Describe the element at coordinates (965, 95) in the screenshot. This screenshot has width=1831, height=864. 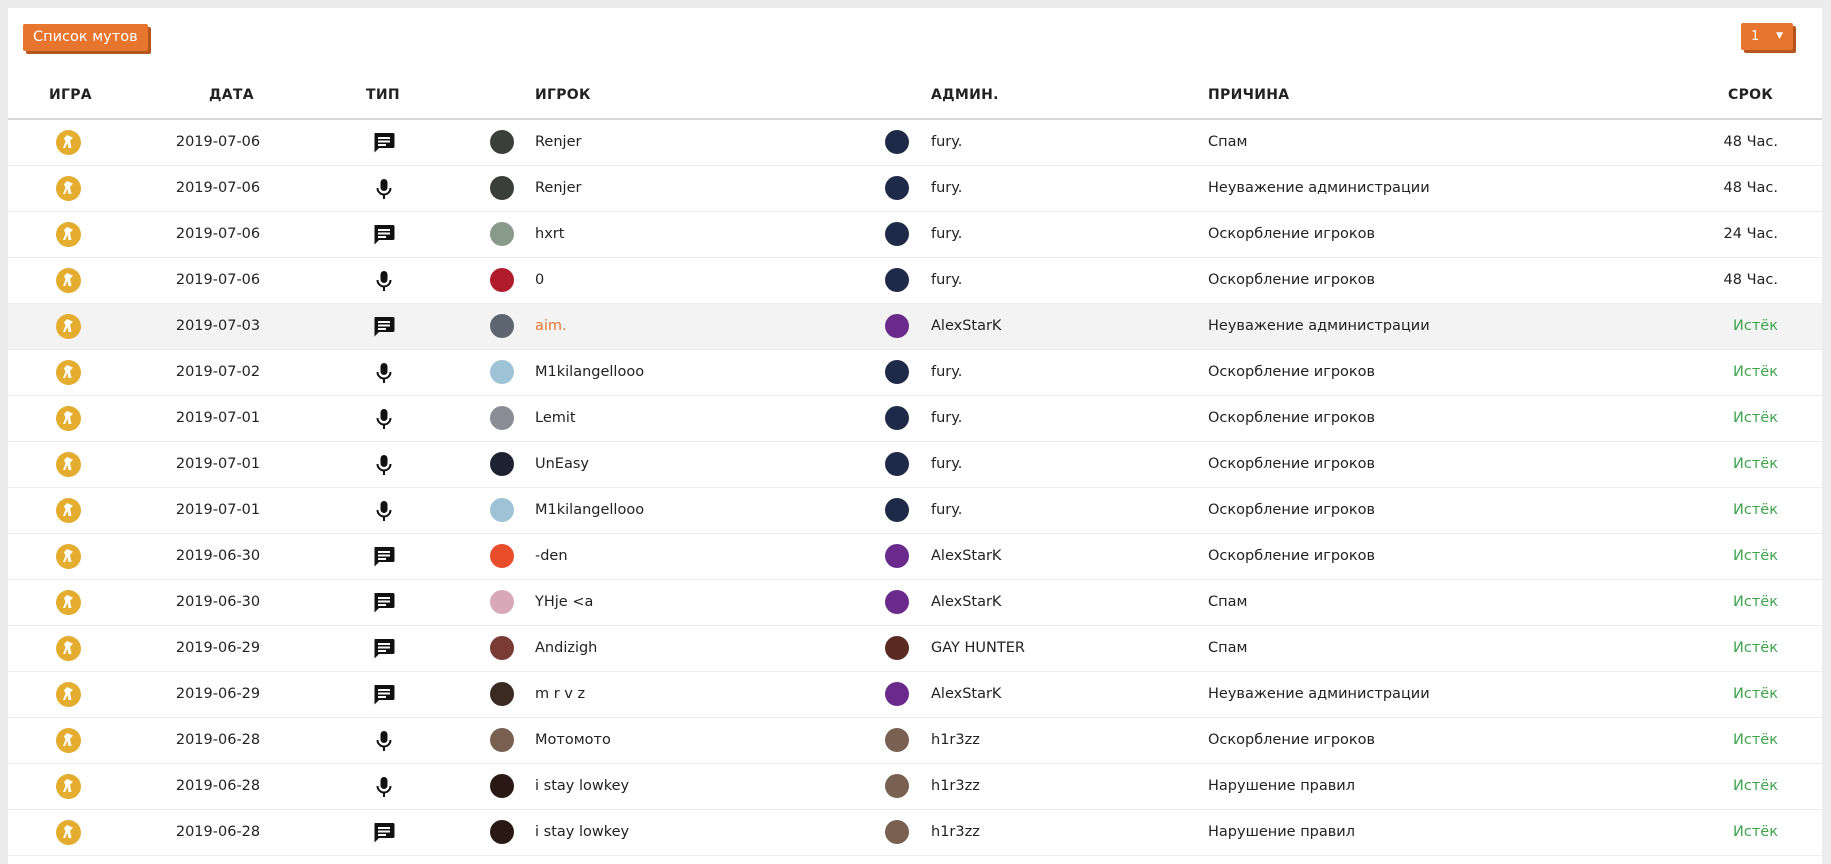
I see `column-admin: АДМИН.` at that location.